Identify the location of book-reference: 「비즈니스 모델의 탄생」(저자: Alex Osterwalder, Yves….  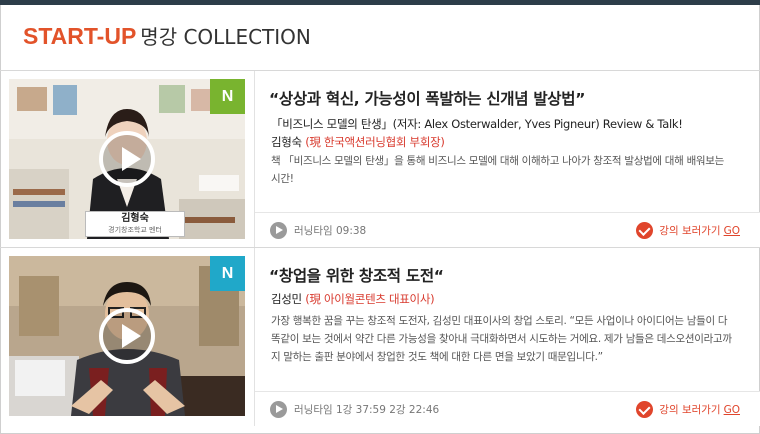
(477, 124).